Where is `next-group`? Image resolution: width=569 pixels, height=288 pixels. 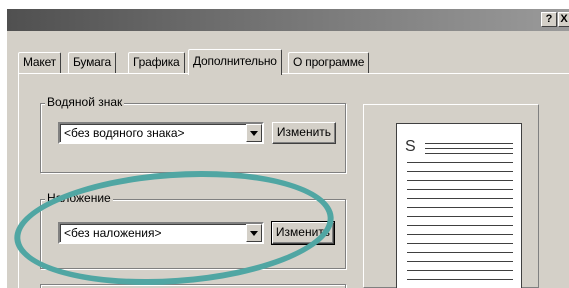
next-group is located at coordinates (193, 286).